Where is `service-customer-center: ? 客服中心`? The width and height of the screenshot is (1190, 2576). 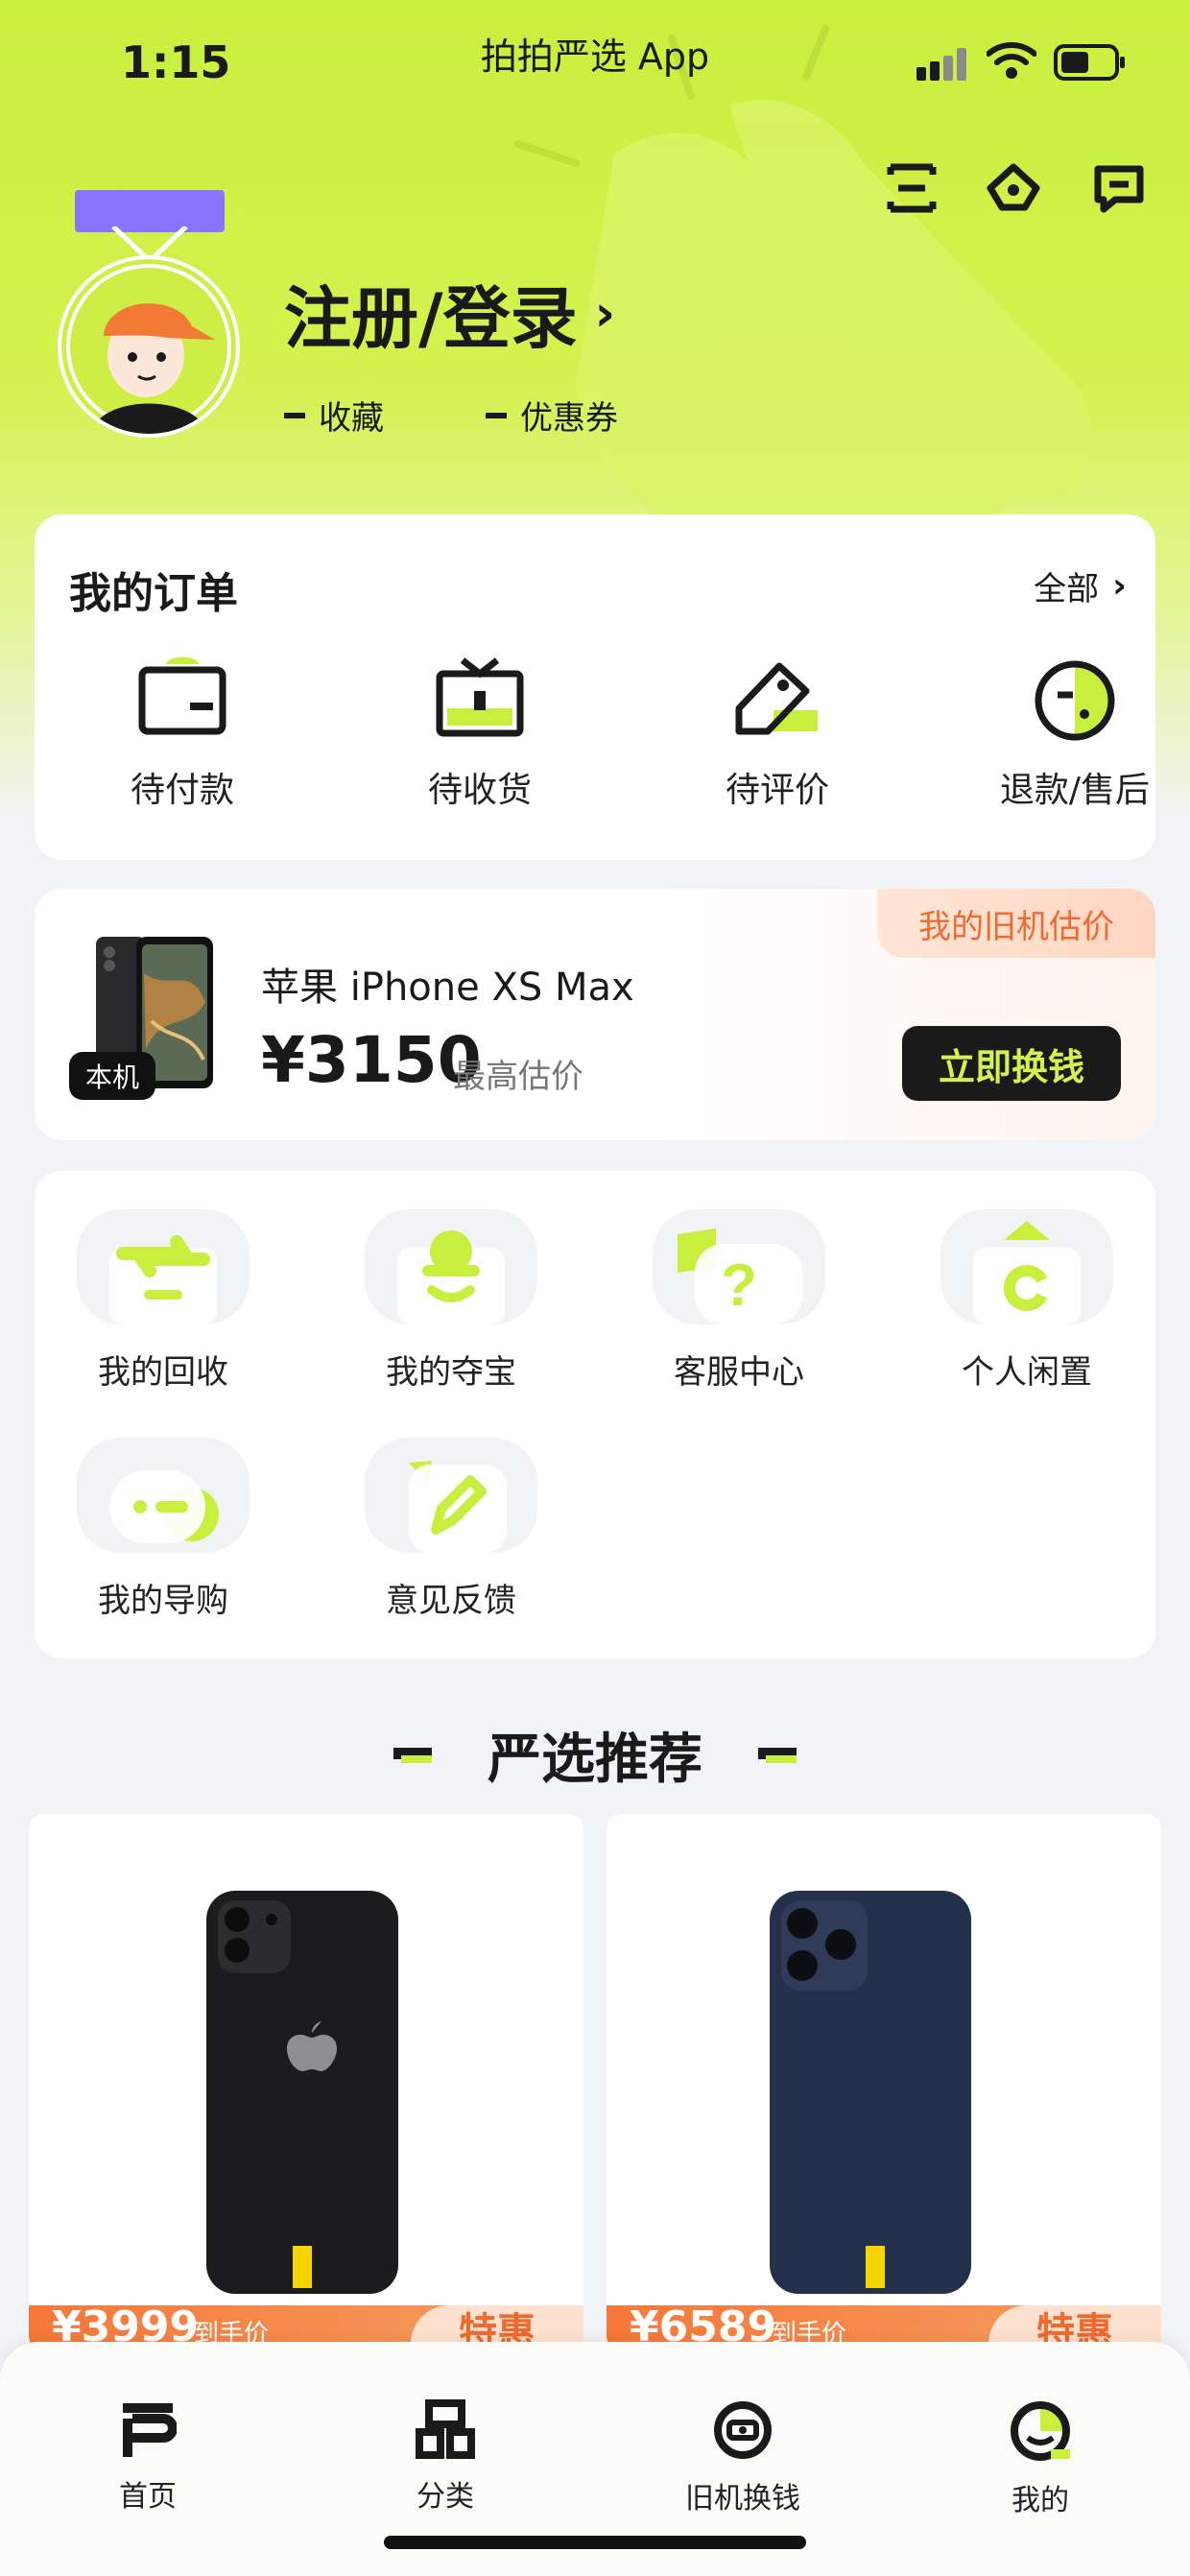
service-customer-center: ? 客服中心 is located at coordinates (739, 1301).